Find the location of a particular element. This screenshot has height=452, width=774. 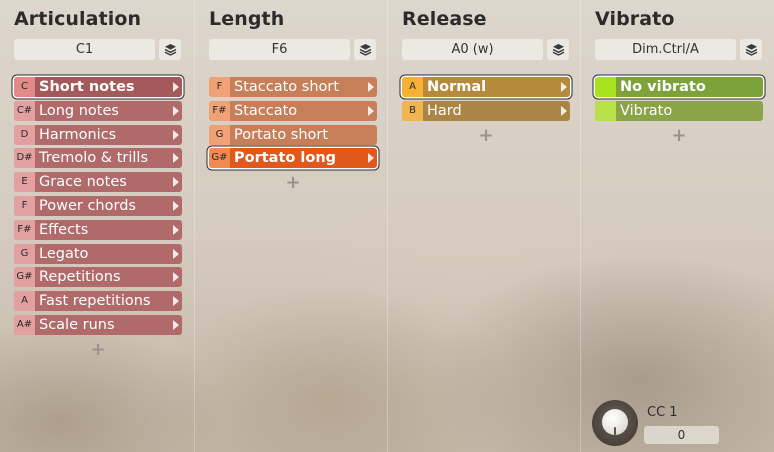

item-label: Hard is located at coordinates (444, 110).